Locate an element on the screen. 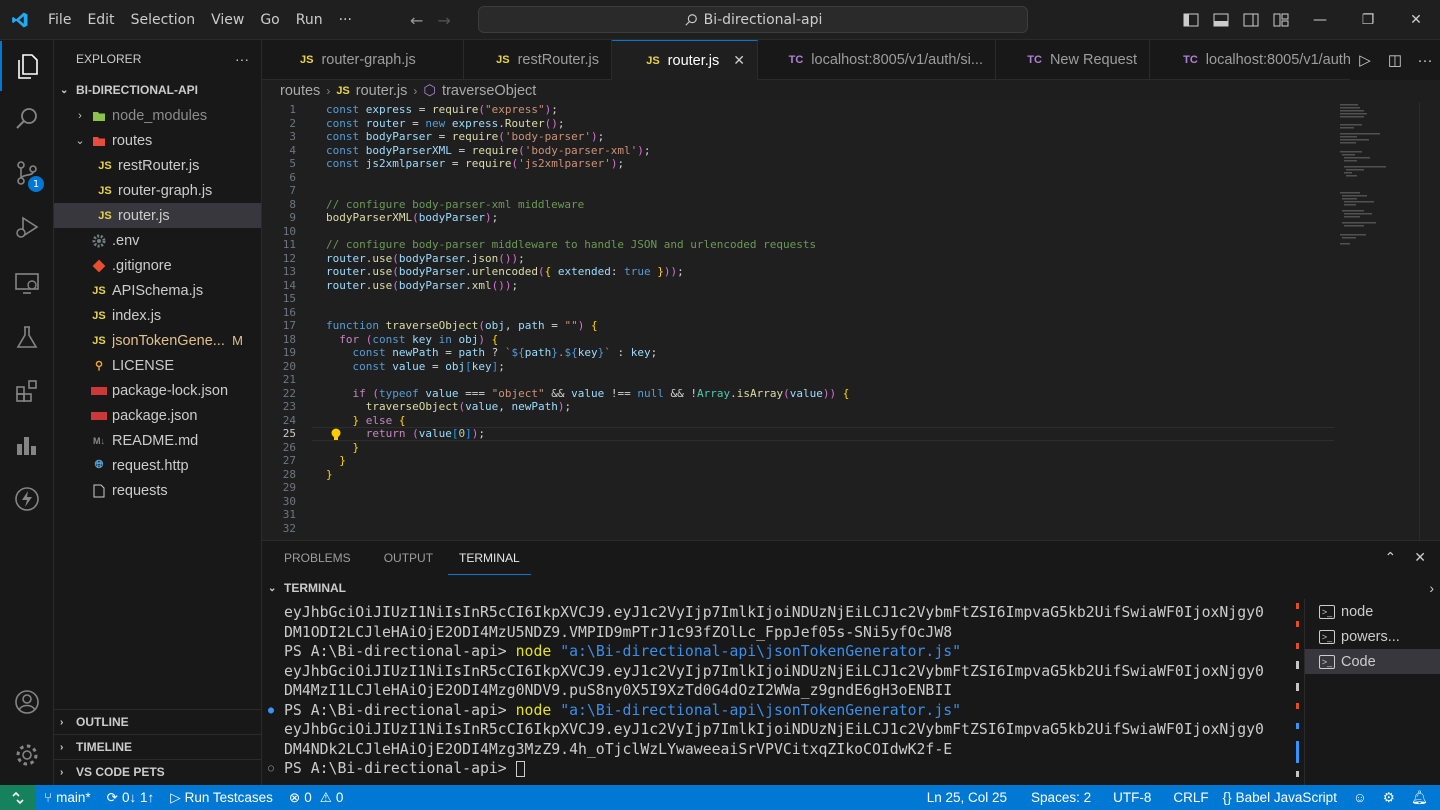  chevron-right-icon: › is located at coordinates (1431, 588).